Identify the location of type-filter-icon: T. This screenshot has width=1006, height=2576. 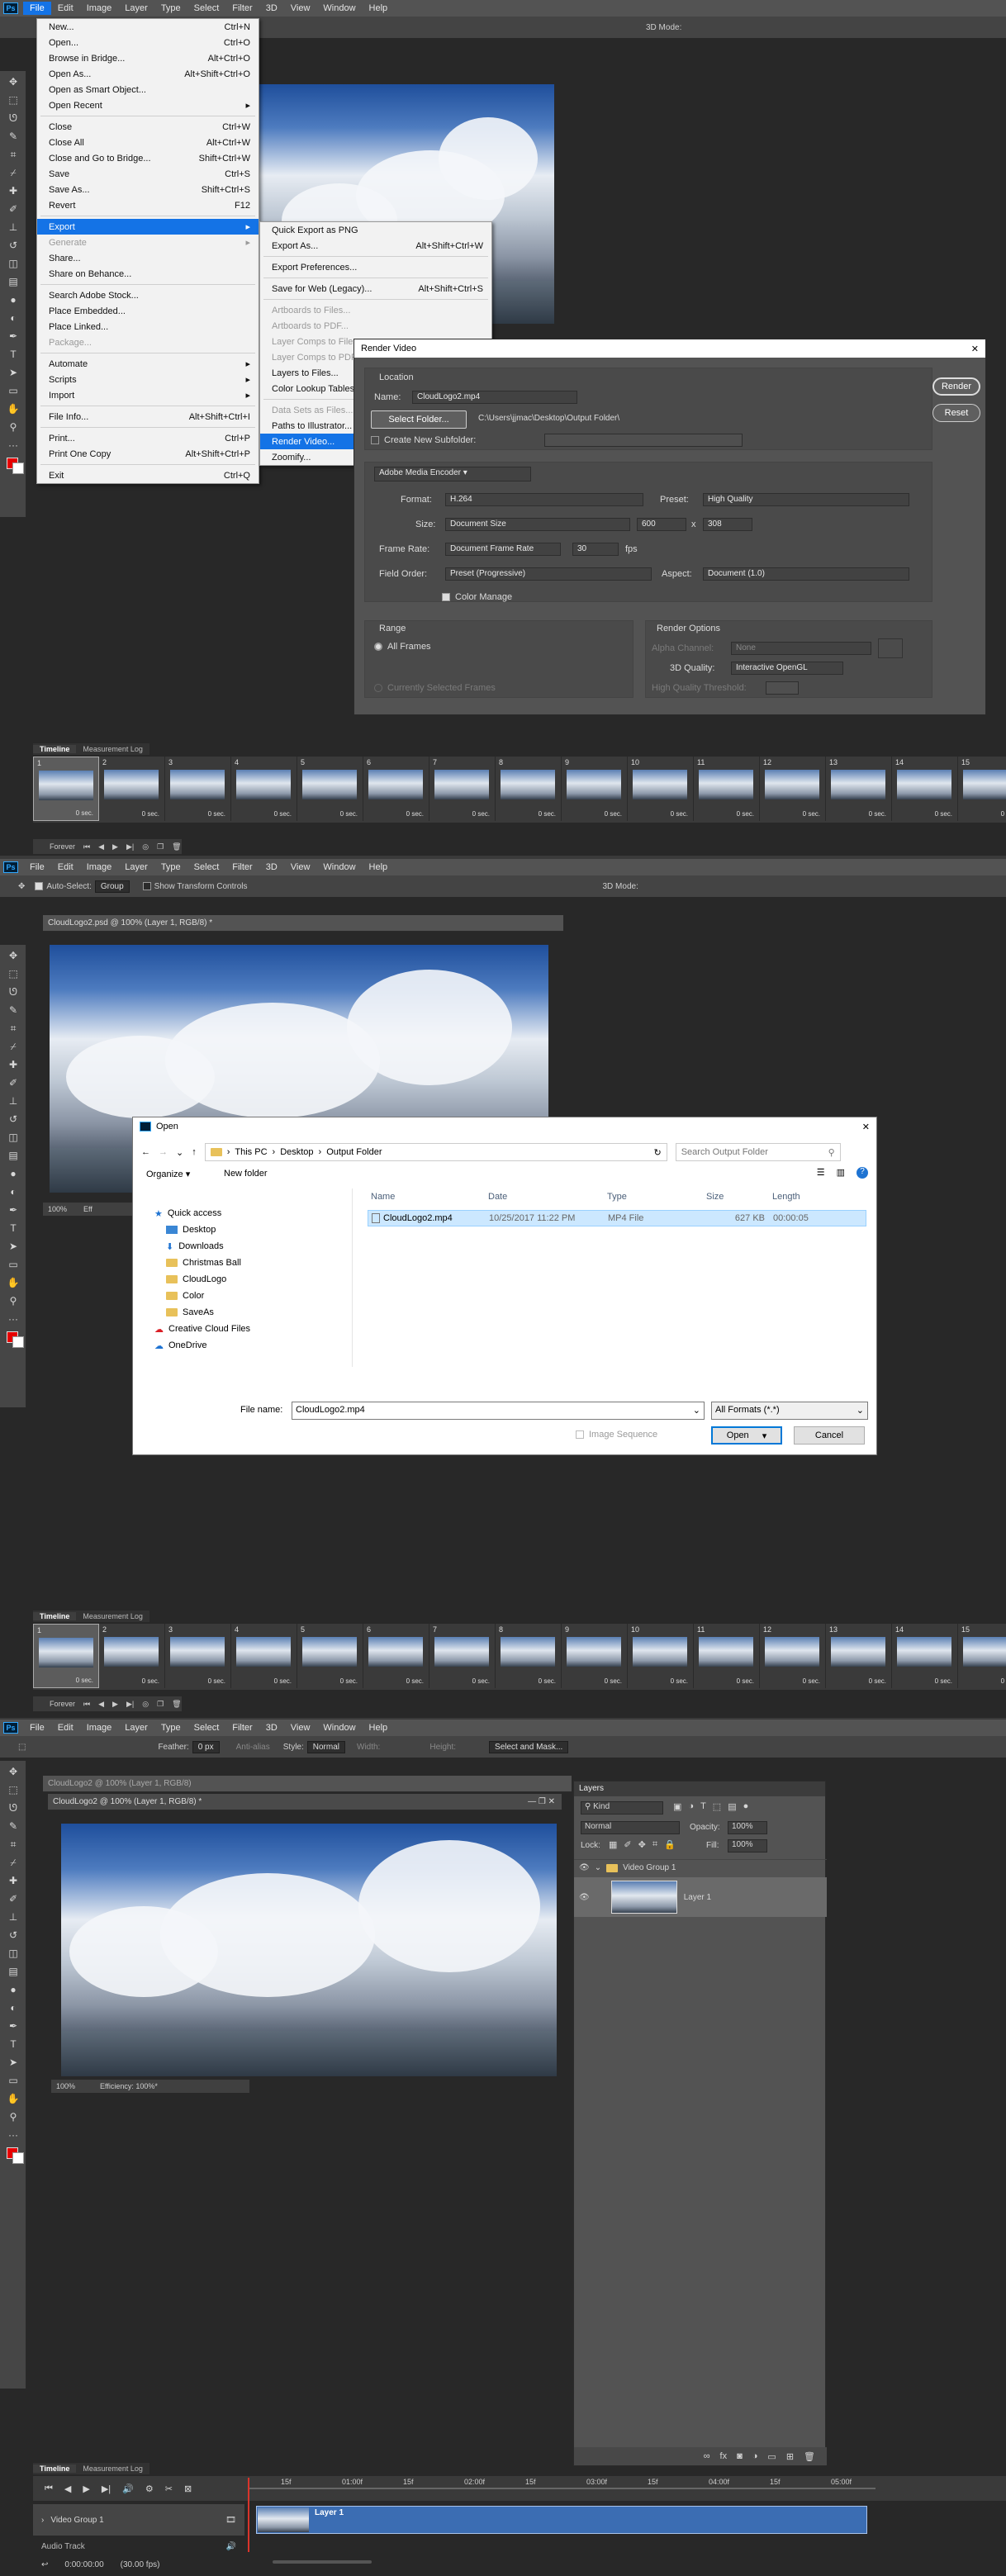
(703, 1806).